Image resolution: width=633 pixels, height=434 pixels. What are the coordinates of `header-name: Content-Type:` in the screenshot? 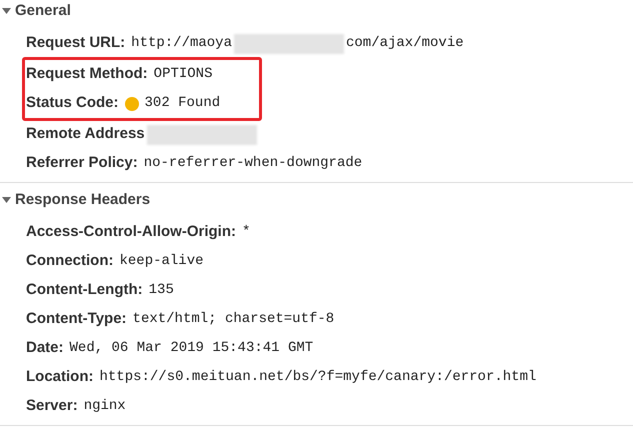 It's located at (76, 319).